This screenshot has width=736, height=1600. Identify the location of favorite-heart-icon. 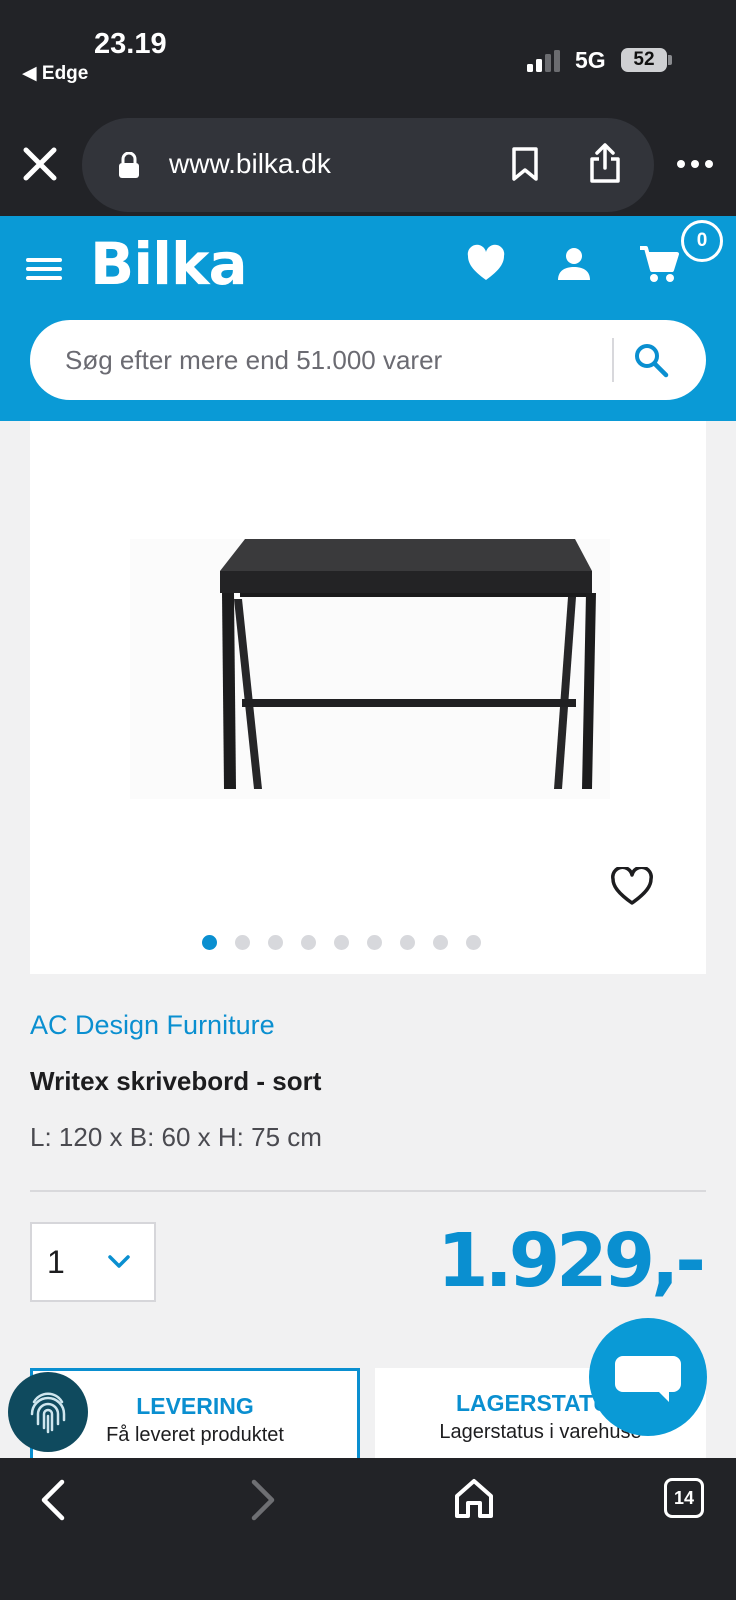
(632, 887).